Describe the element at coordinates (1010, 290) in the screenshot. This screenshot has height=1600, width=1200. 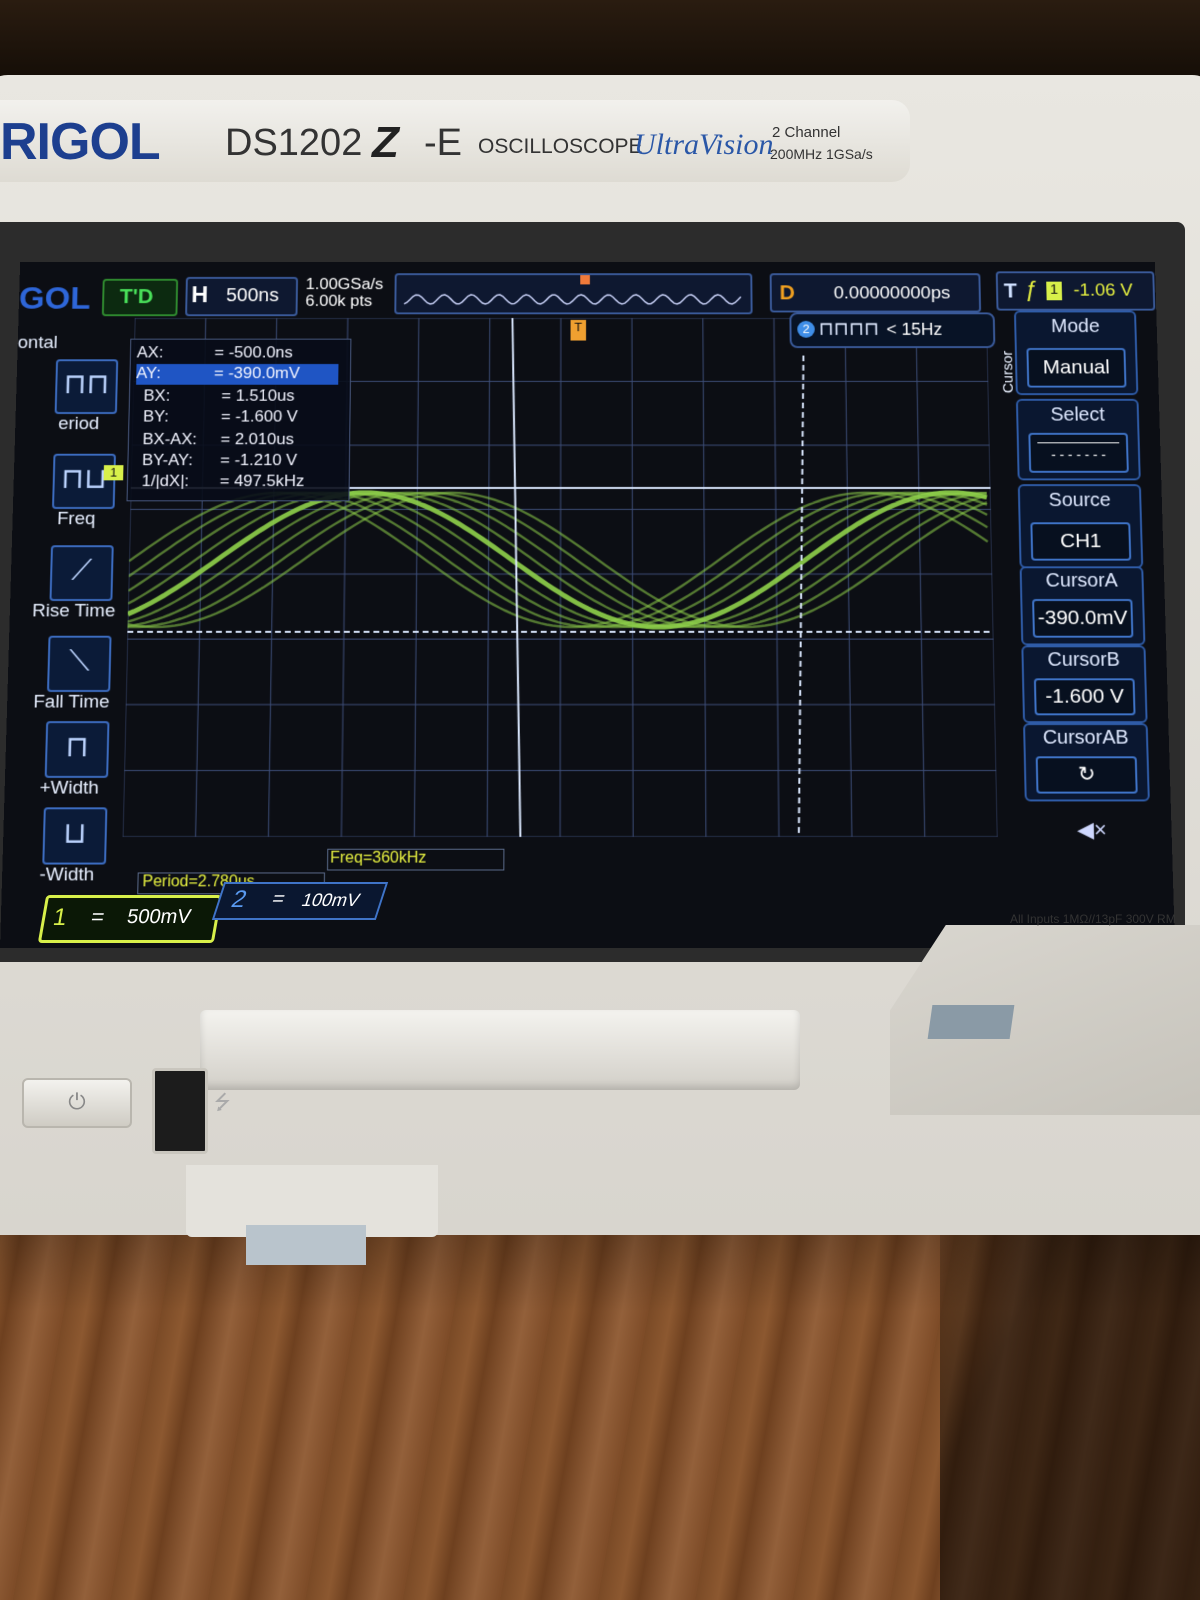
I see `trigger-label: T` at that location.